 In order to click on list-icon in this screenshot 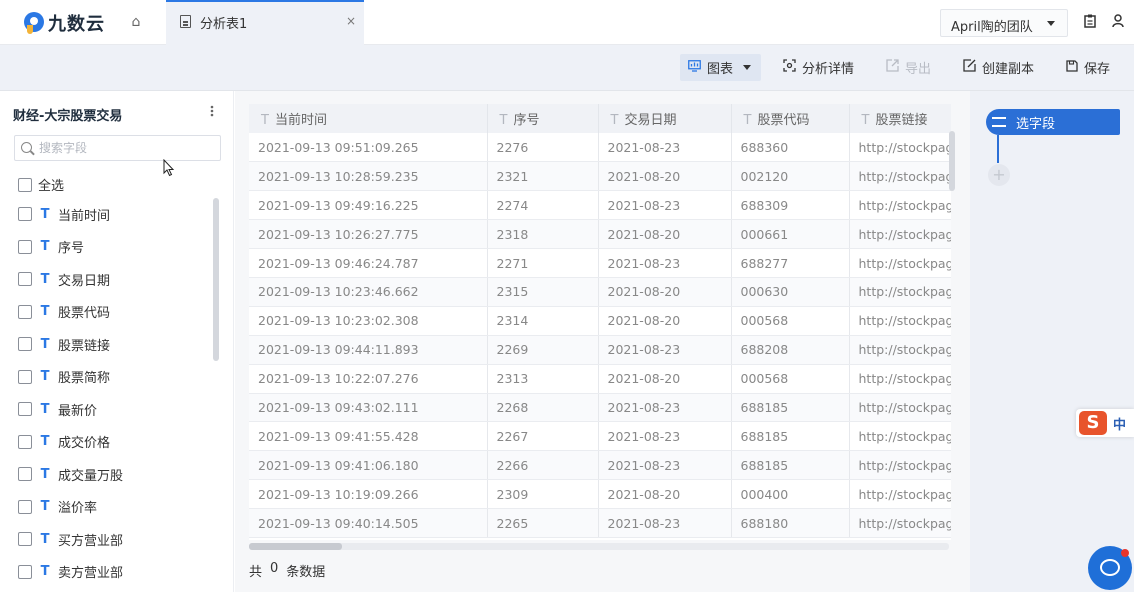, I will do `click(999, 122)`.